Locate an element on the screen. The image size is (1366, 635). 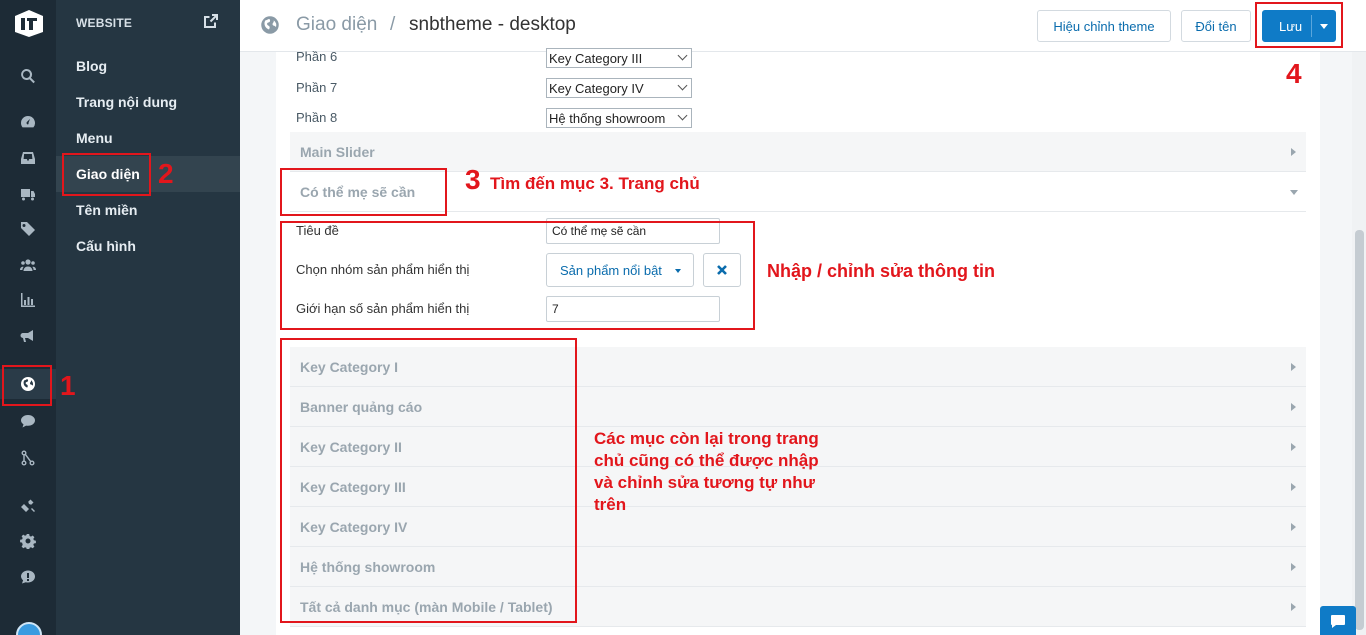
part-8-value: Hệ thống showroom is located at coordinates (607, 118).